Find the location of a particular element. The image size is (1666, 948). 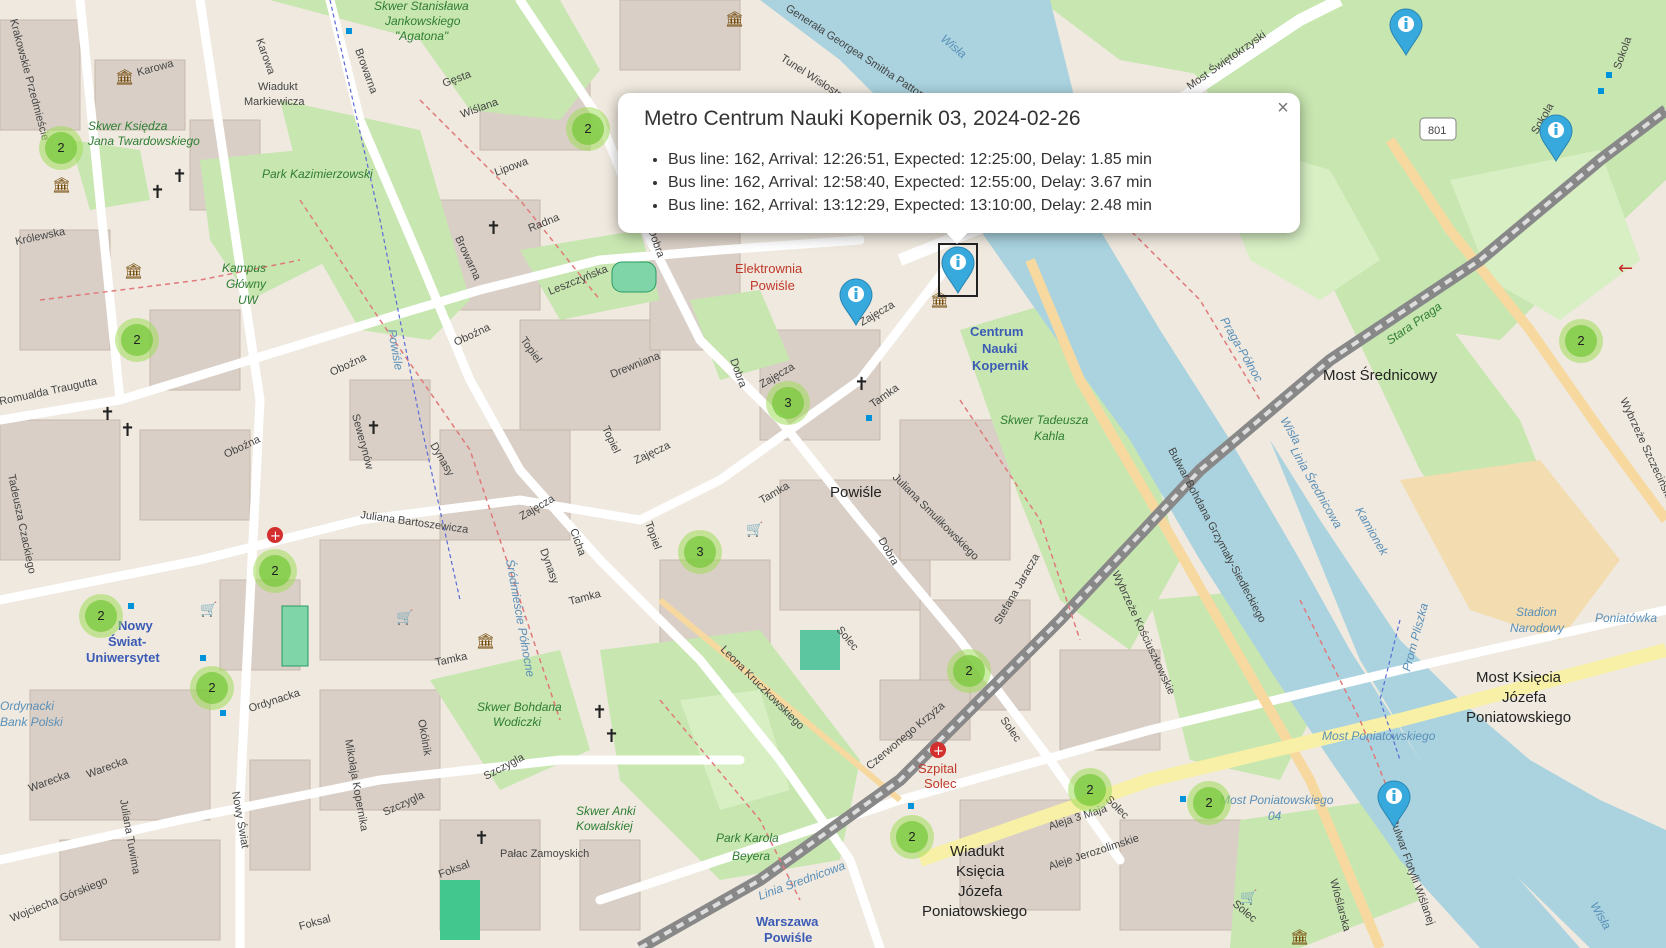

label-centrum-nauki-2: Nauki is located at coordinates (999, 348).